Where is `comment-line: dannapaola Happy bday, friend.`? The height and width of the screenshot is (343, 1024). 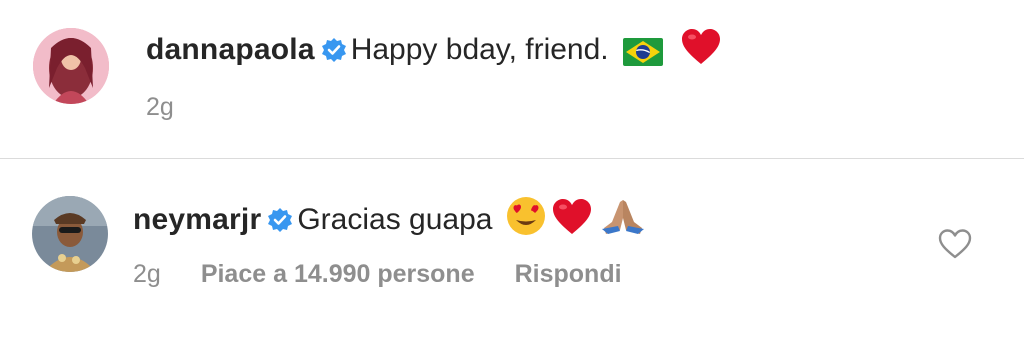 comment-line: dannapaola Happy bday, friend. is located at coordinates (433, 51).